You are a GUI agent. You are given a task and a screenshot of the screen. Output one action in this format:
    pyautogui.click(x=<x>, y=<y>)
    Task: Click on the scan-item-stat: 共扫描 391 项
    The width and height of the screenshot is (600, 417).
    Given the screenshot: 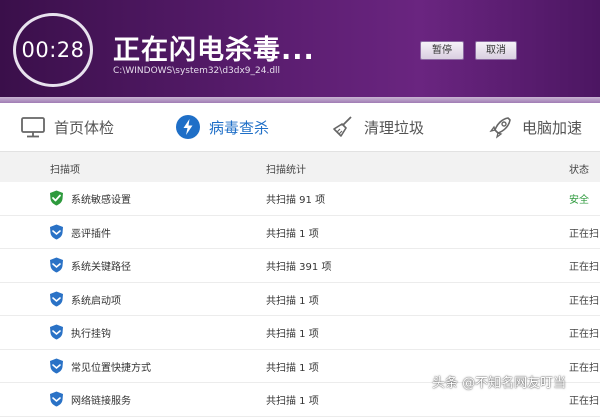 What is the action you would take?
    pyautogui.click(x=299, y=267)
    